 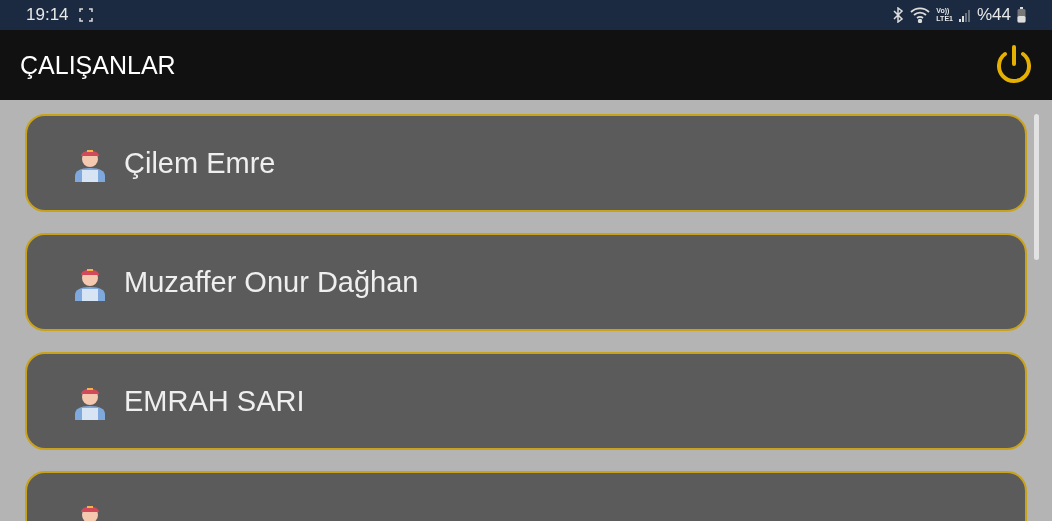 What do you see at coordinates (47, 15) in the screenshot?
I see `clock: 19:14` at bounding box center [47, 15].